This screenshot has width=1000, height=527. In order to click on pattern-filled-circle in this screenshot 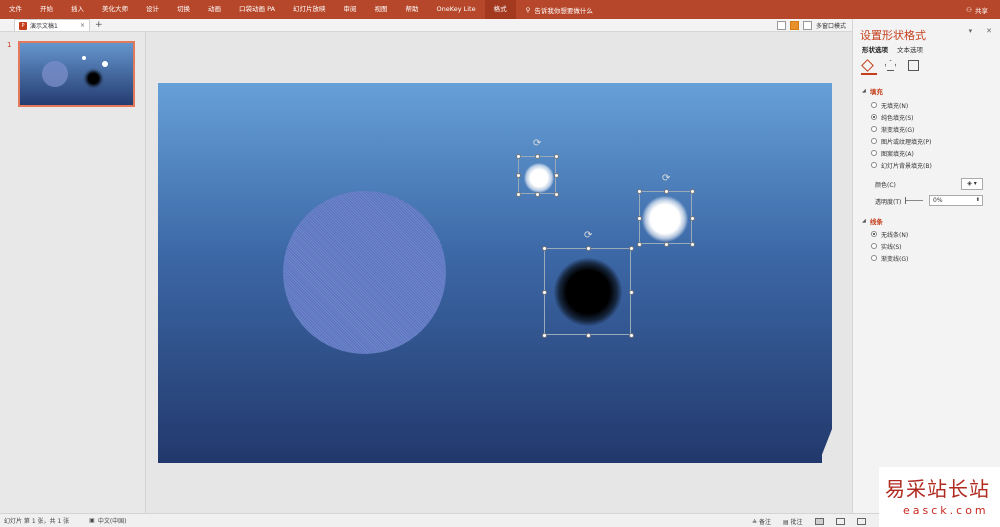, I will do `click(364, 272)`.